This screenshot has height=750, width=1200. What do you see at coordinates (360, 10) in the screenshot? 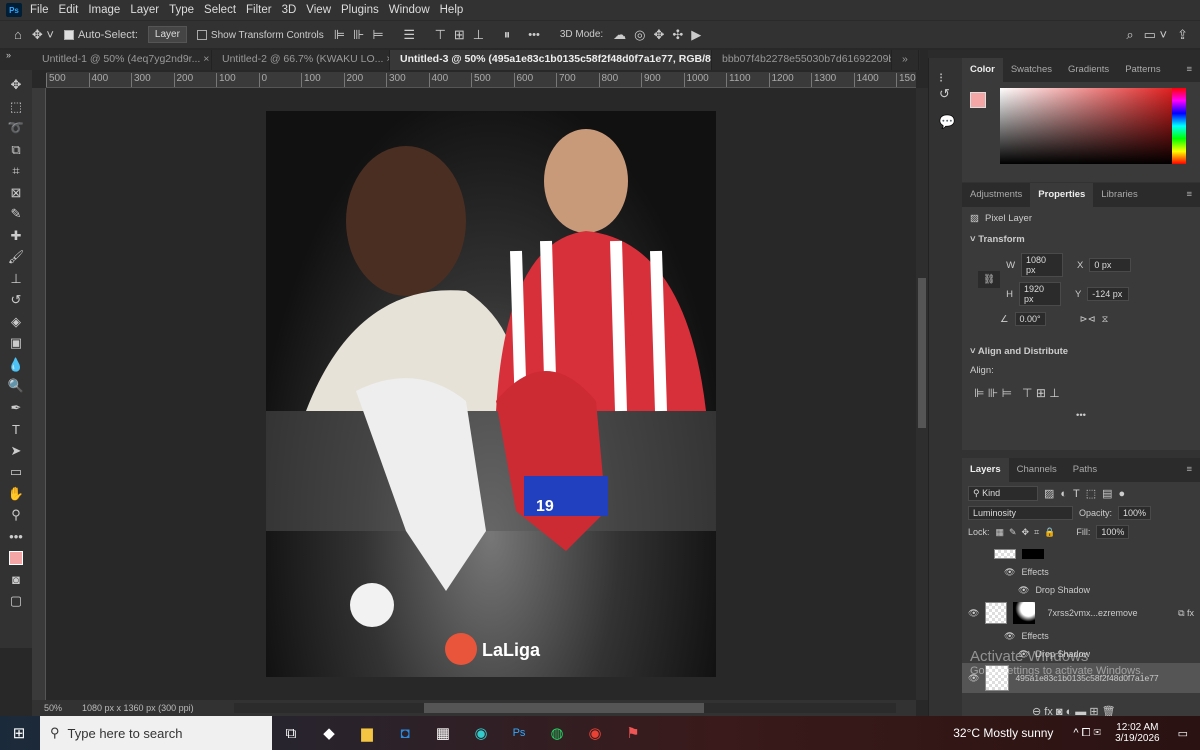
I see `menu-plugins: Plugins` at bounding box center [360, 10].